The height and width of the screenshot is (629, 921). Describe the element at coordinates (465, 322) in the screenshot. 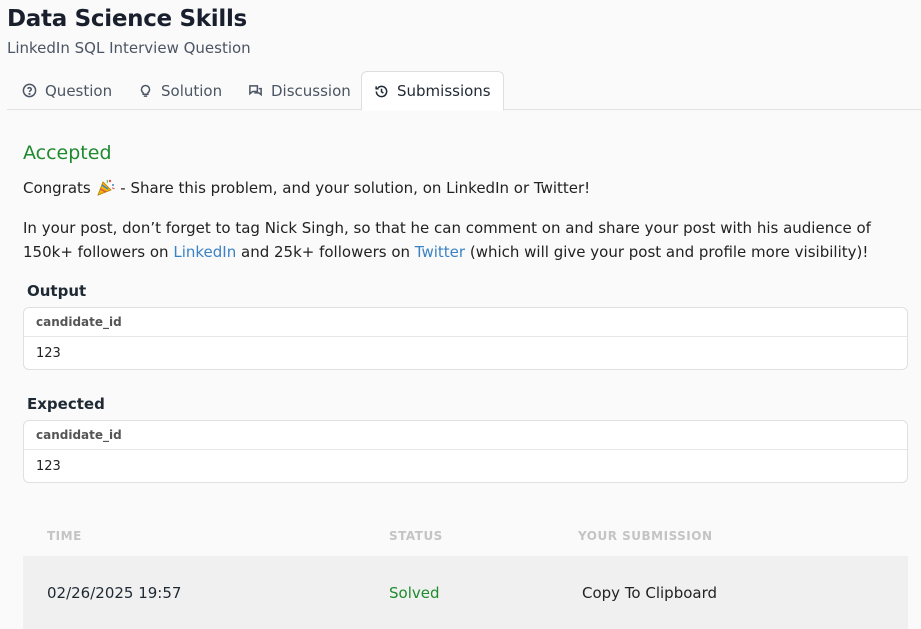

I see `output-column-header: candidate_id` at that location.